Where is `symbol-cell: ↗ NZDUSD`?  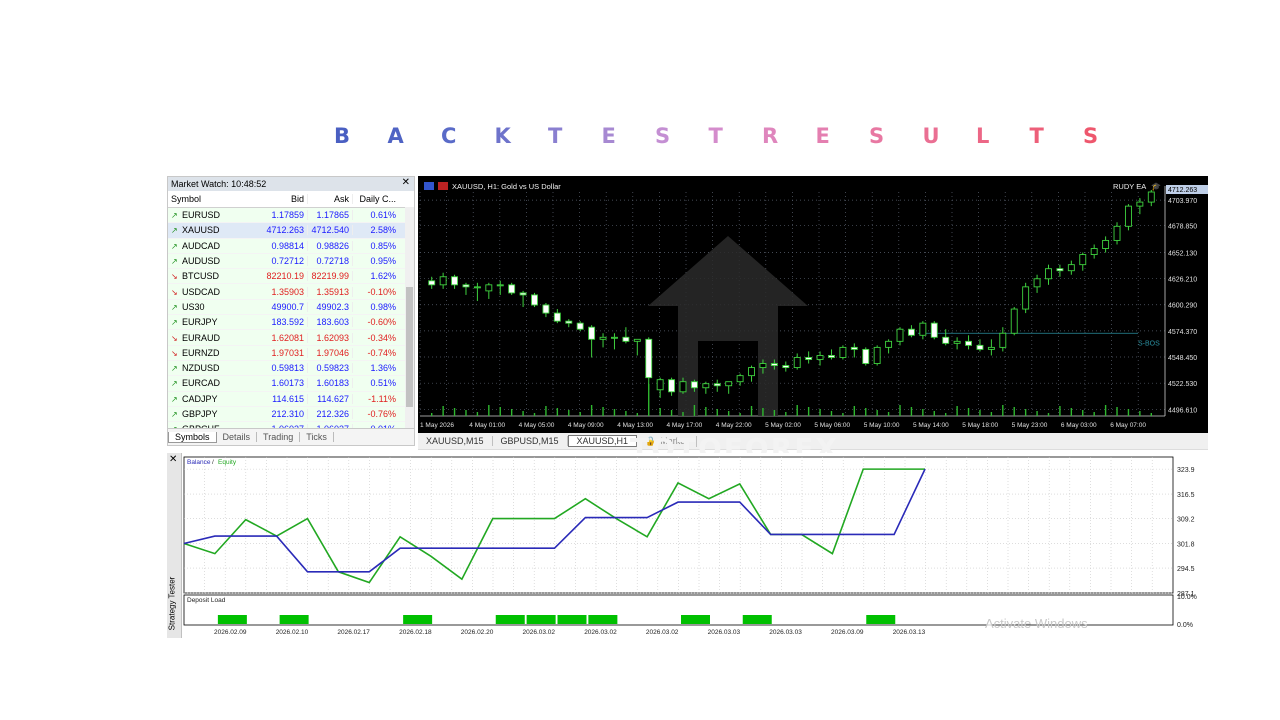
symbol-cell: ↗ NZDUSD is located at coordinates (215, 368).